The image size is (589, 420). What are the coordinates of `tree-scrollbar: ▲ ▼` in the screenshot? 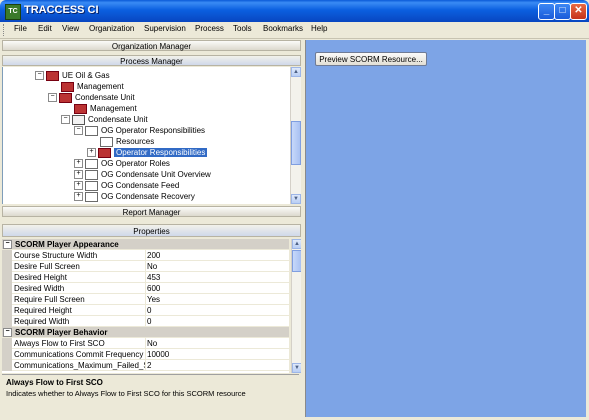 It's located at (295, 135).